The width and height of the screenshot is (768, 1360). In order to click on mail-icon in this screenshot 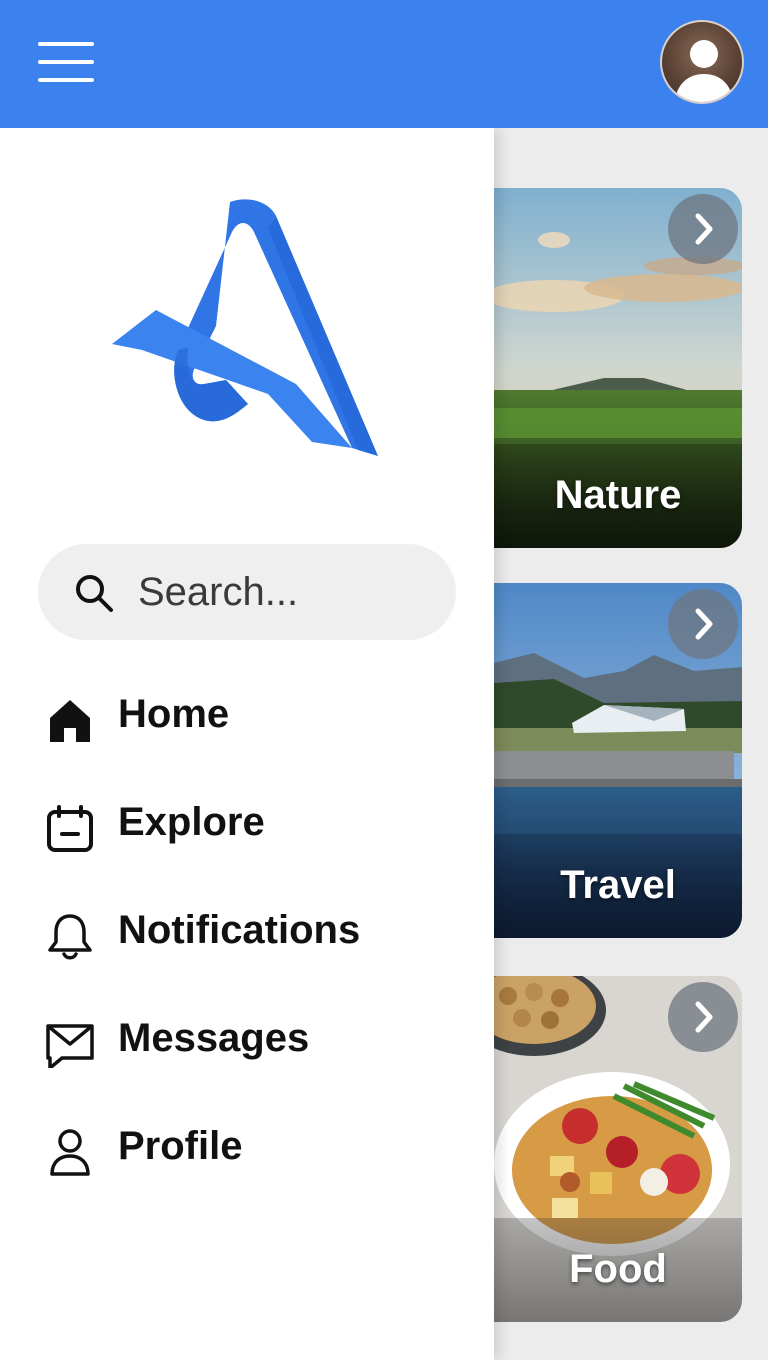, I will do `click(70, 1046)`.